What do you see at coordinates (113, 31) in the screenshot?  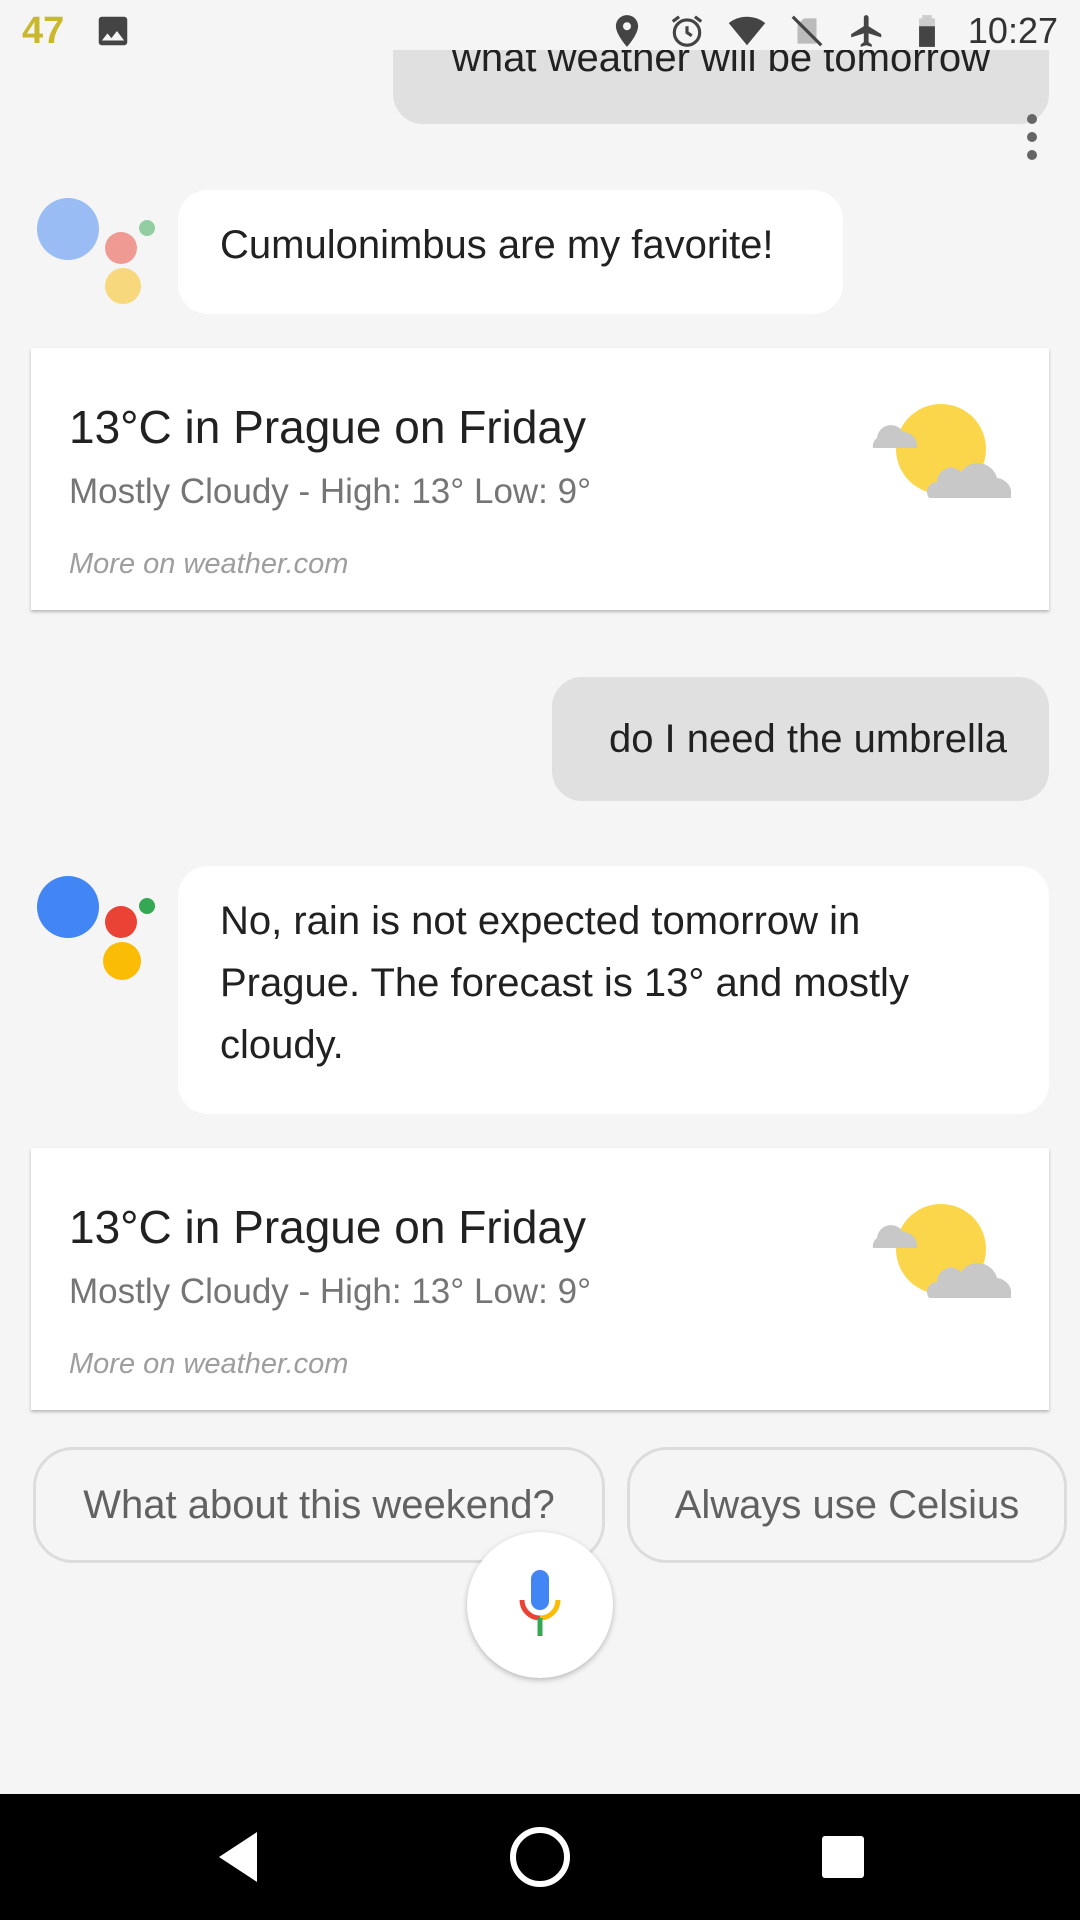 I see `image-icon` at bounding box center [113, 31].